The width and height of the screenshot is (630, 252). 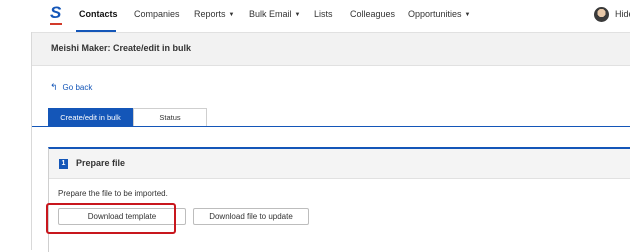 What do you see at coordinates (270, 14) in the screenshot?
I see `nav-bulk-email-label: Bulk Email` at bounding box center [270, 14].